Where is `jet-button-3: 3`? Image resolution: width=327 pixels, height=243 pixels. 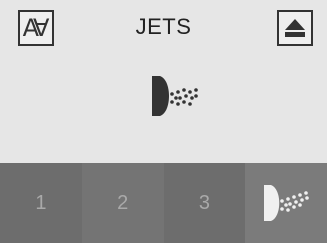 jet-button-3: 3 is located at coordinates (204, 203).